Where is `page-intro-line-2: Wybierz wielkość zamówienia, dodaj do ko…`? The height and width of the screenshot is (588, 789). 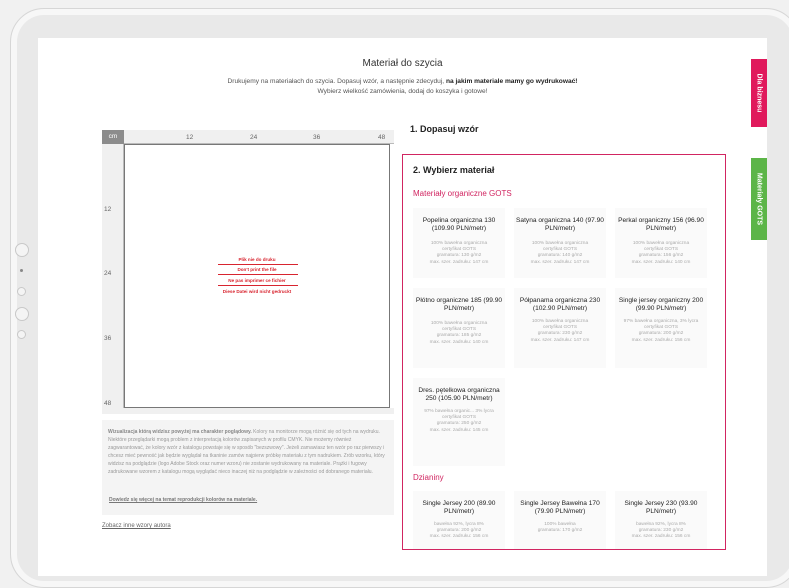 page-intro-line-2: Wybierz wielkość zamówienia, dodaj do ko… is located at coordinates (402, 91).